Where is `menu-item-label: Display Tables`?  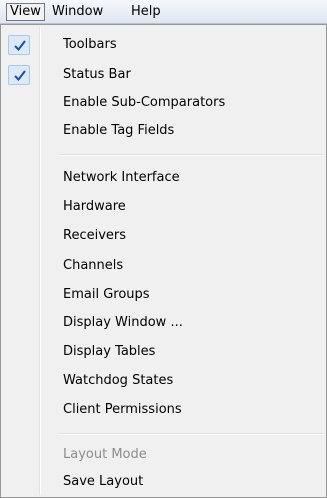
menu-item-label: Display Tables is located at coordinates (109, 351).